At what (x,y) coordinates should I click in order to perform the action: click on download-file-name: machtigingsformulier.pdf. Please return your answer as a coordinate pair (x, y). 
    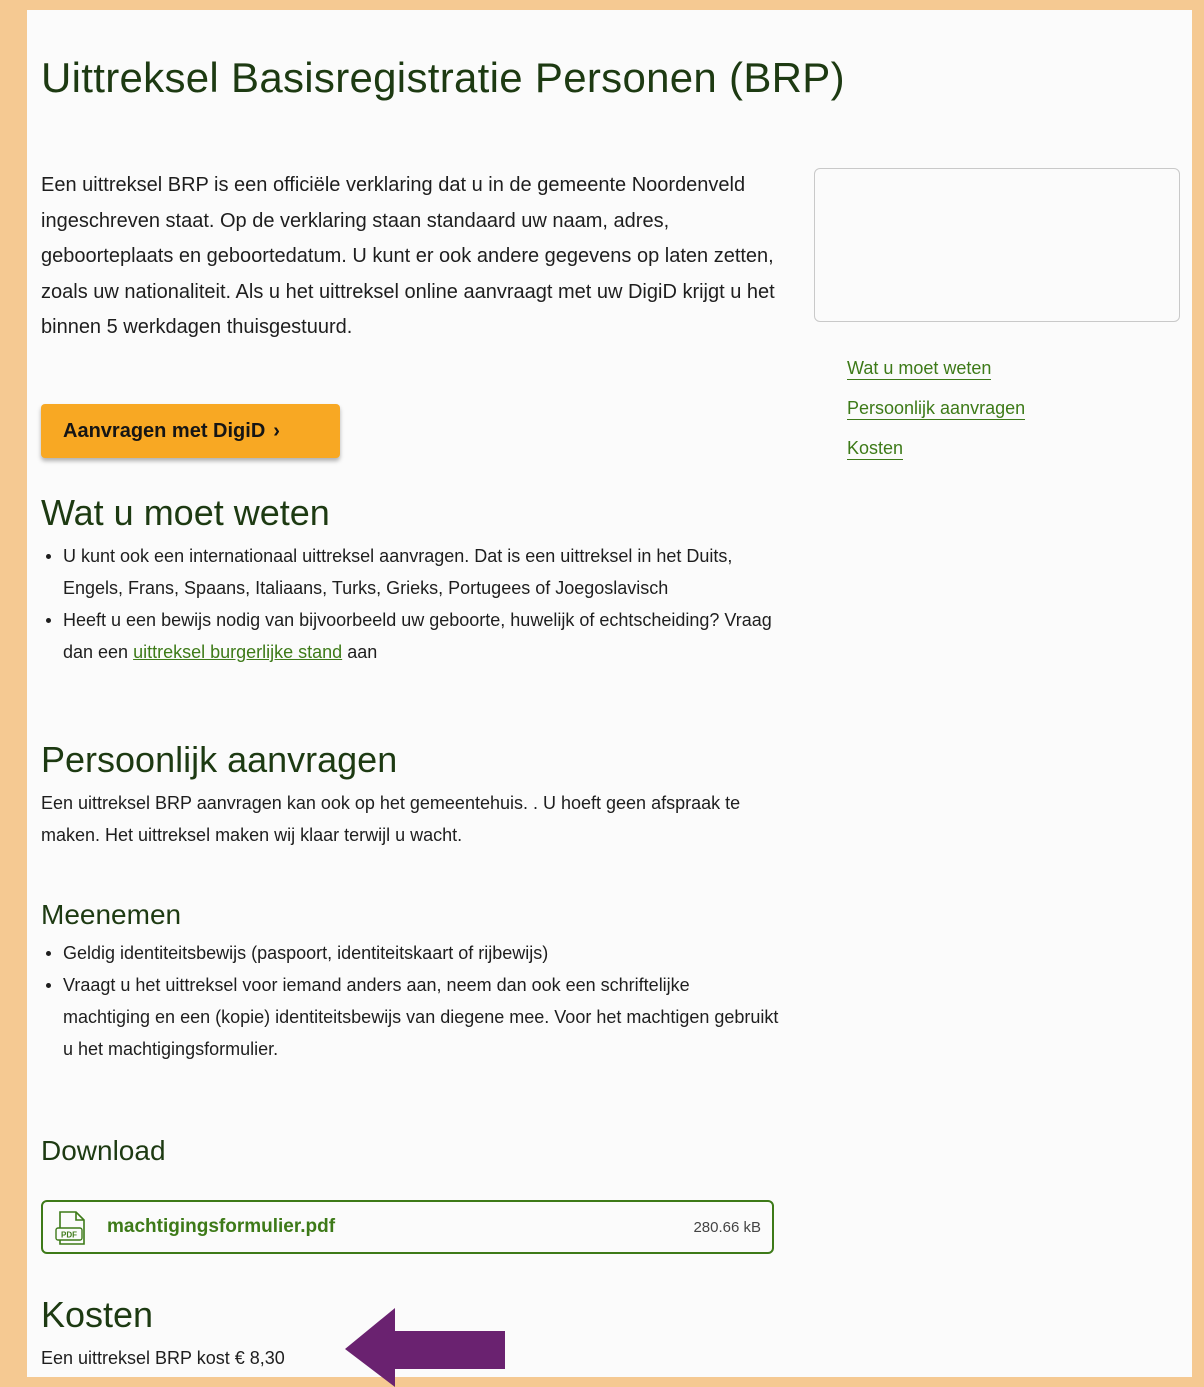
    Looking at the image, I should click on (221, 1226).